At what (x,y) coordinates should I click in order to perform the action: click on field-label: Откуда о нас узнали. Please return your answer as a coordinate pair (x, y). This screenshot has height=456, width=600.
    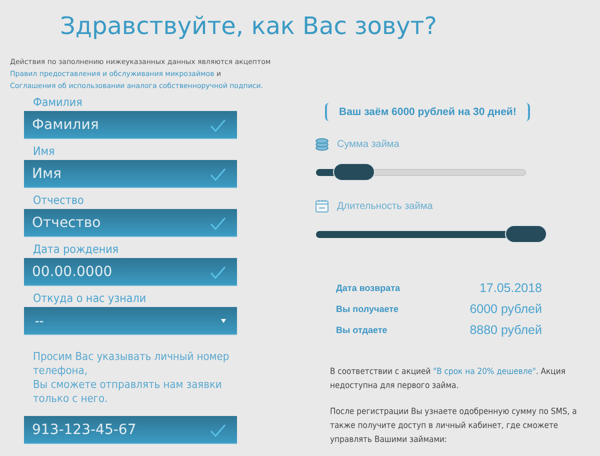
    Looking at the image, I should click on (90, 298).